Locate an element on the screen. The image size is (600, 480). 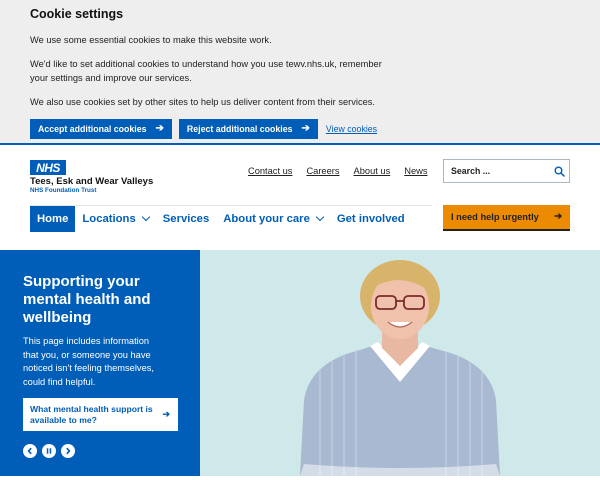
chevron-left-icon is located at coordinates (29, 451).